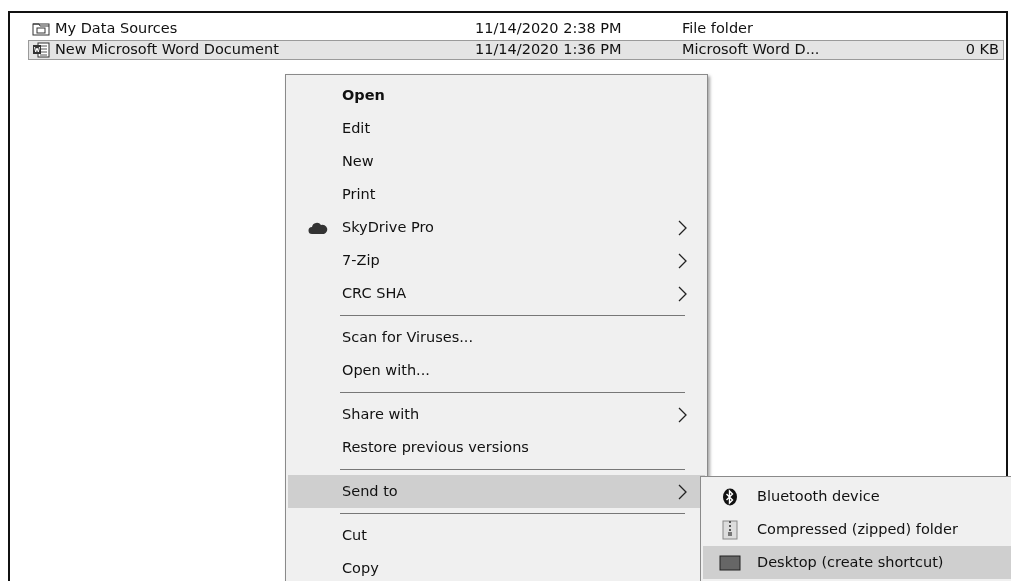 This screenshot has width=1011, height=581. What do you see at coordinates (496, 414) in the screenshot?
I see `menu-item: Share with` at bounding box center [496, 414].